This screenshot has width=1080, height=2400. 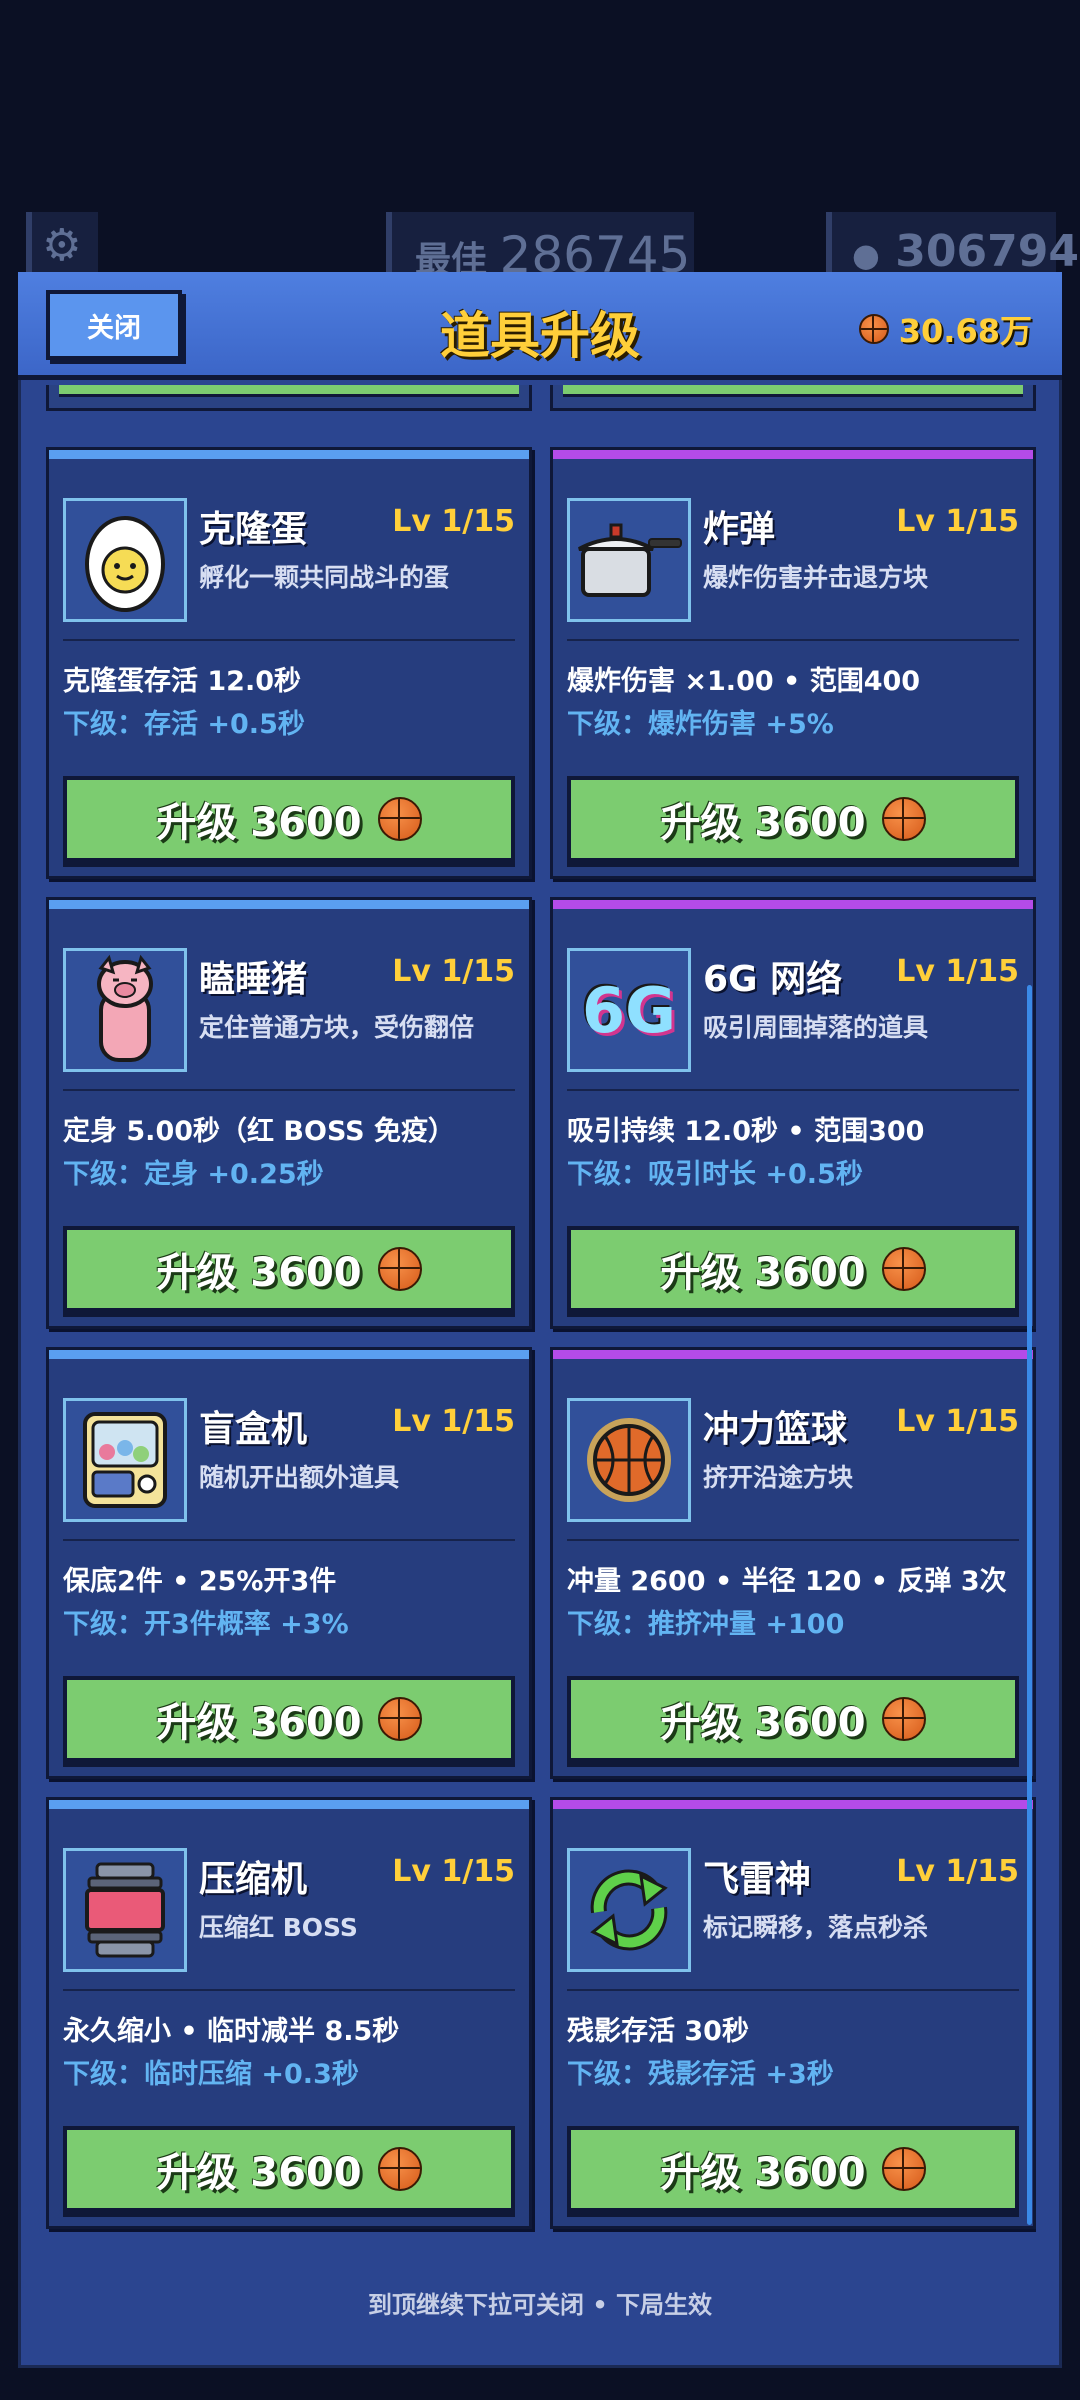 What do you see at coordinates (775, 1429) in the screenshot?
I see `item-name: 冲力篮球` at bounding box center [775, 1429].